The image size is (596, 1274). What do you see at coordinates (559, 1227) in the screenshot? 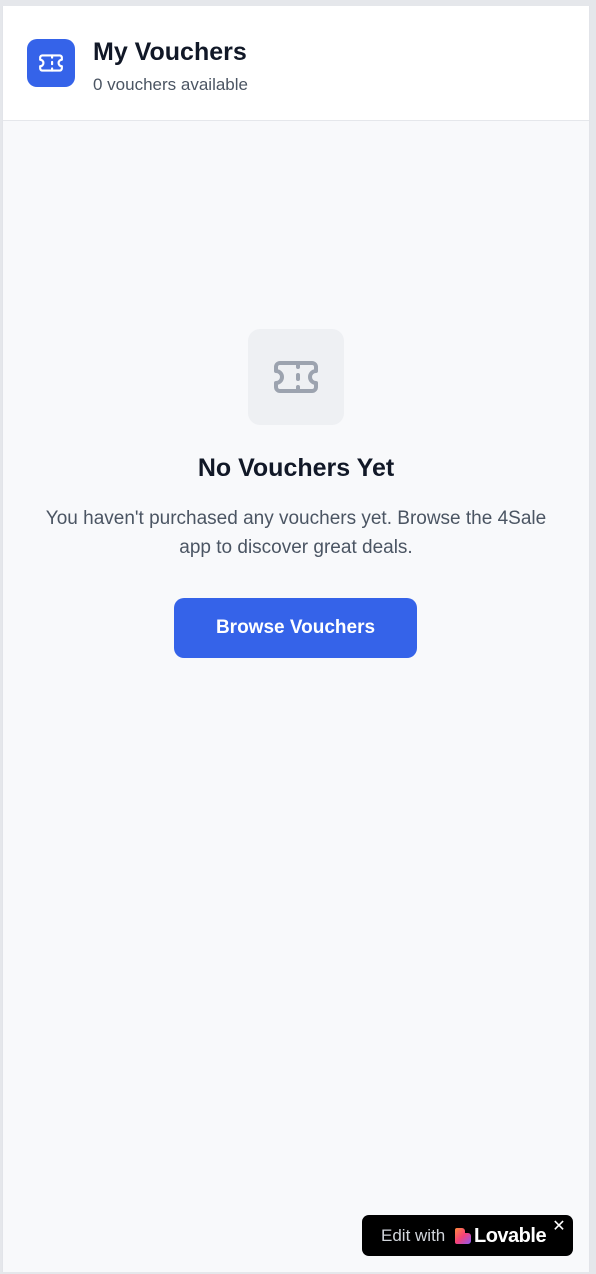
I see `close-icon: ✕` at bounding box center [559, 1227].